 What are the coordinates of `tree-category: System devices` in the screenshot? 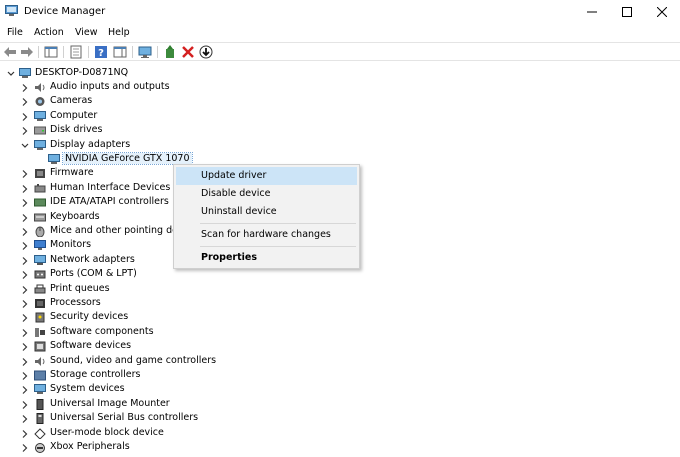 It's located at (120, 390).